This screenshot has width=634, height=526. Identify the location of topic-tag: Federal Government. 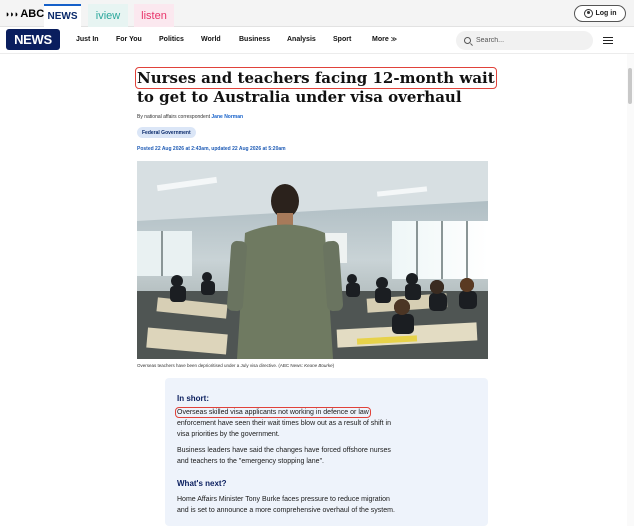
(166, 132).